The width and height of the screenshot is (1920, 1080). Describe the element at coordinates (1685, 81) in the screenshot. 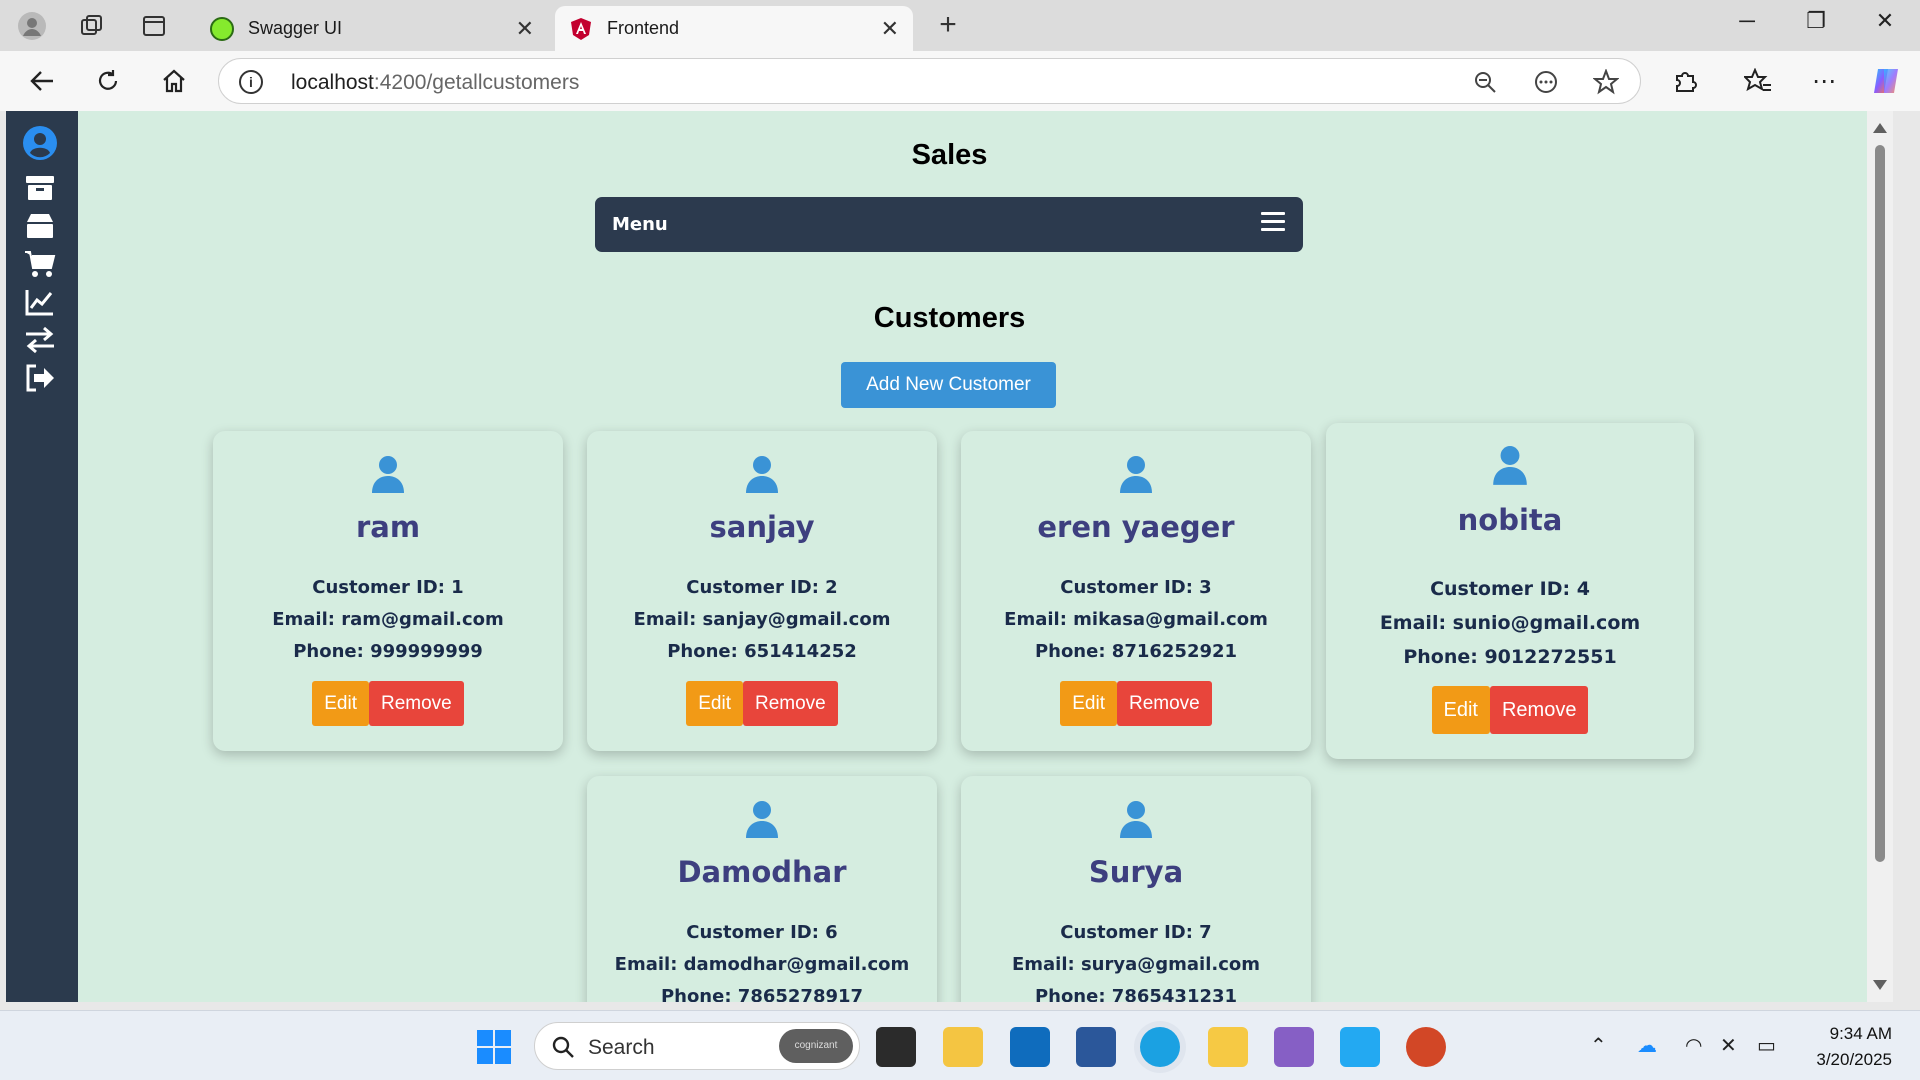

I see `extensions-icon` at that location.